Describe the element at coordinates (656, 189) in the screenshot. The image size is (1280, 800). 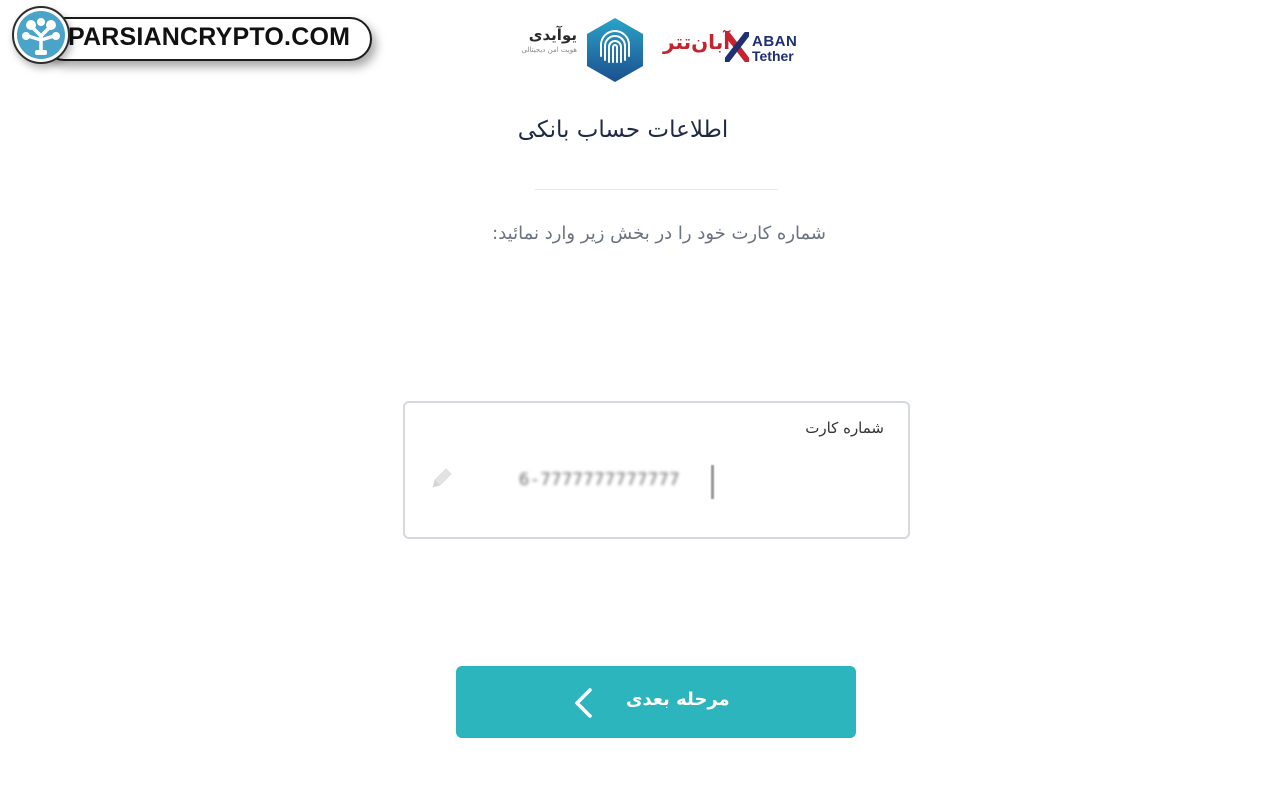
I see `title-divider` at that location.